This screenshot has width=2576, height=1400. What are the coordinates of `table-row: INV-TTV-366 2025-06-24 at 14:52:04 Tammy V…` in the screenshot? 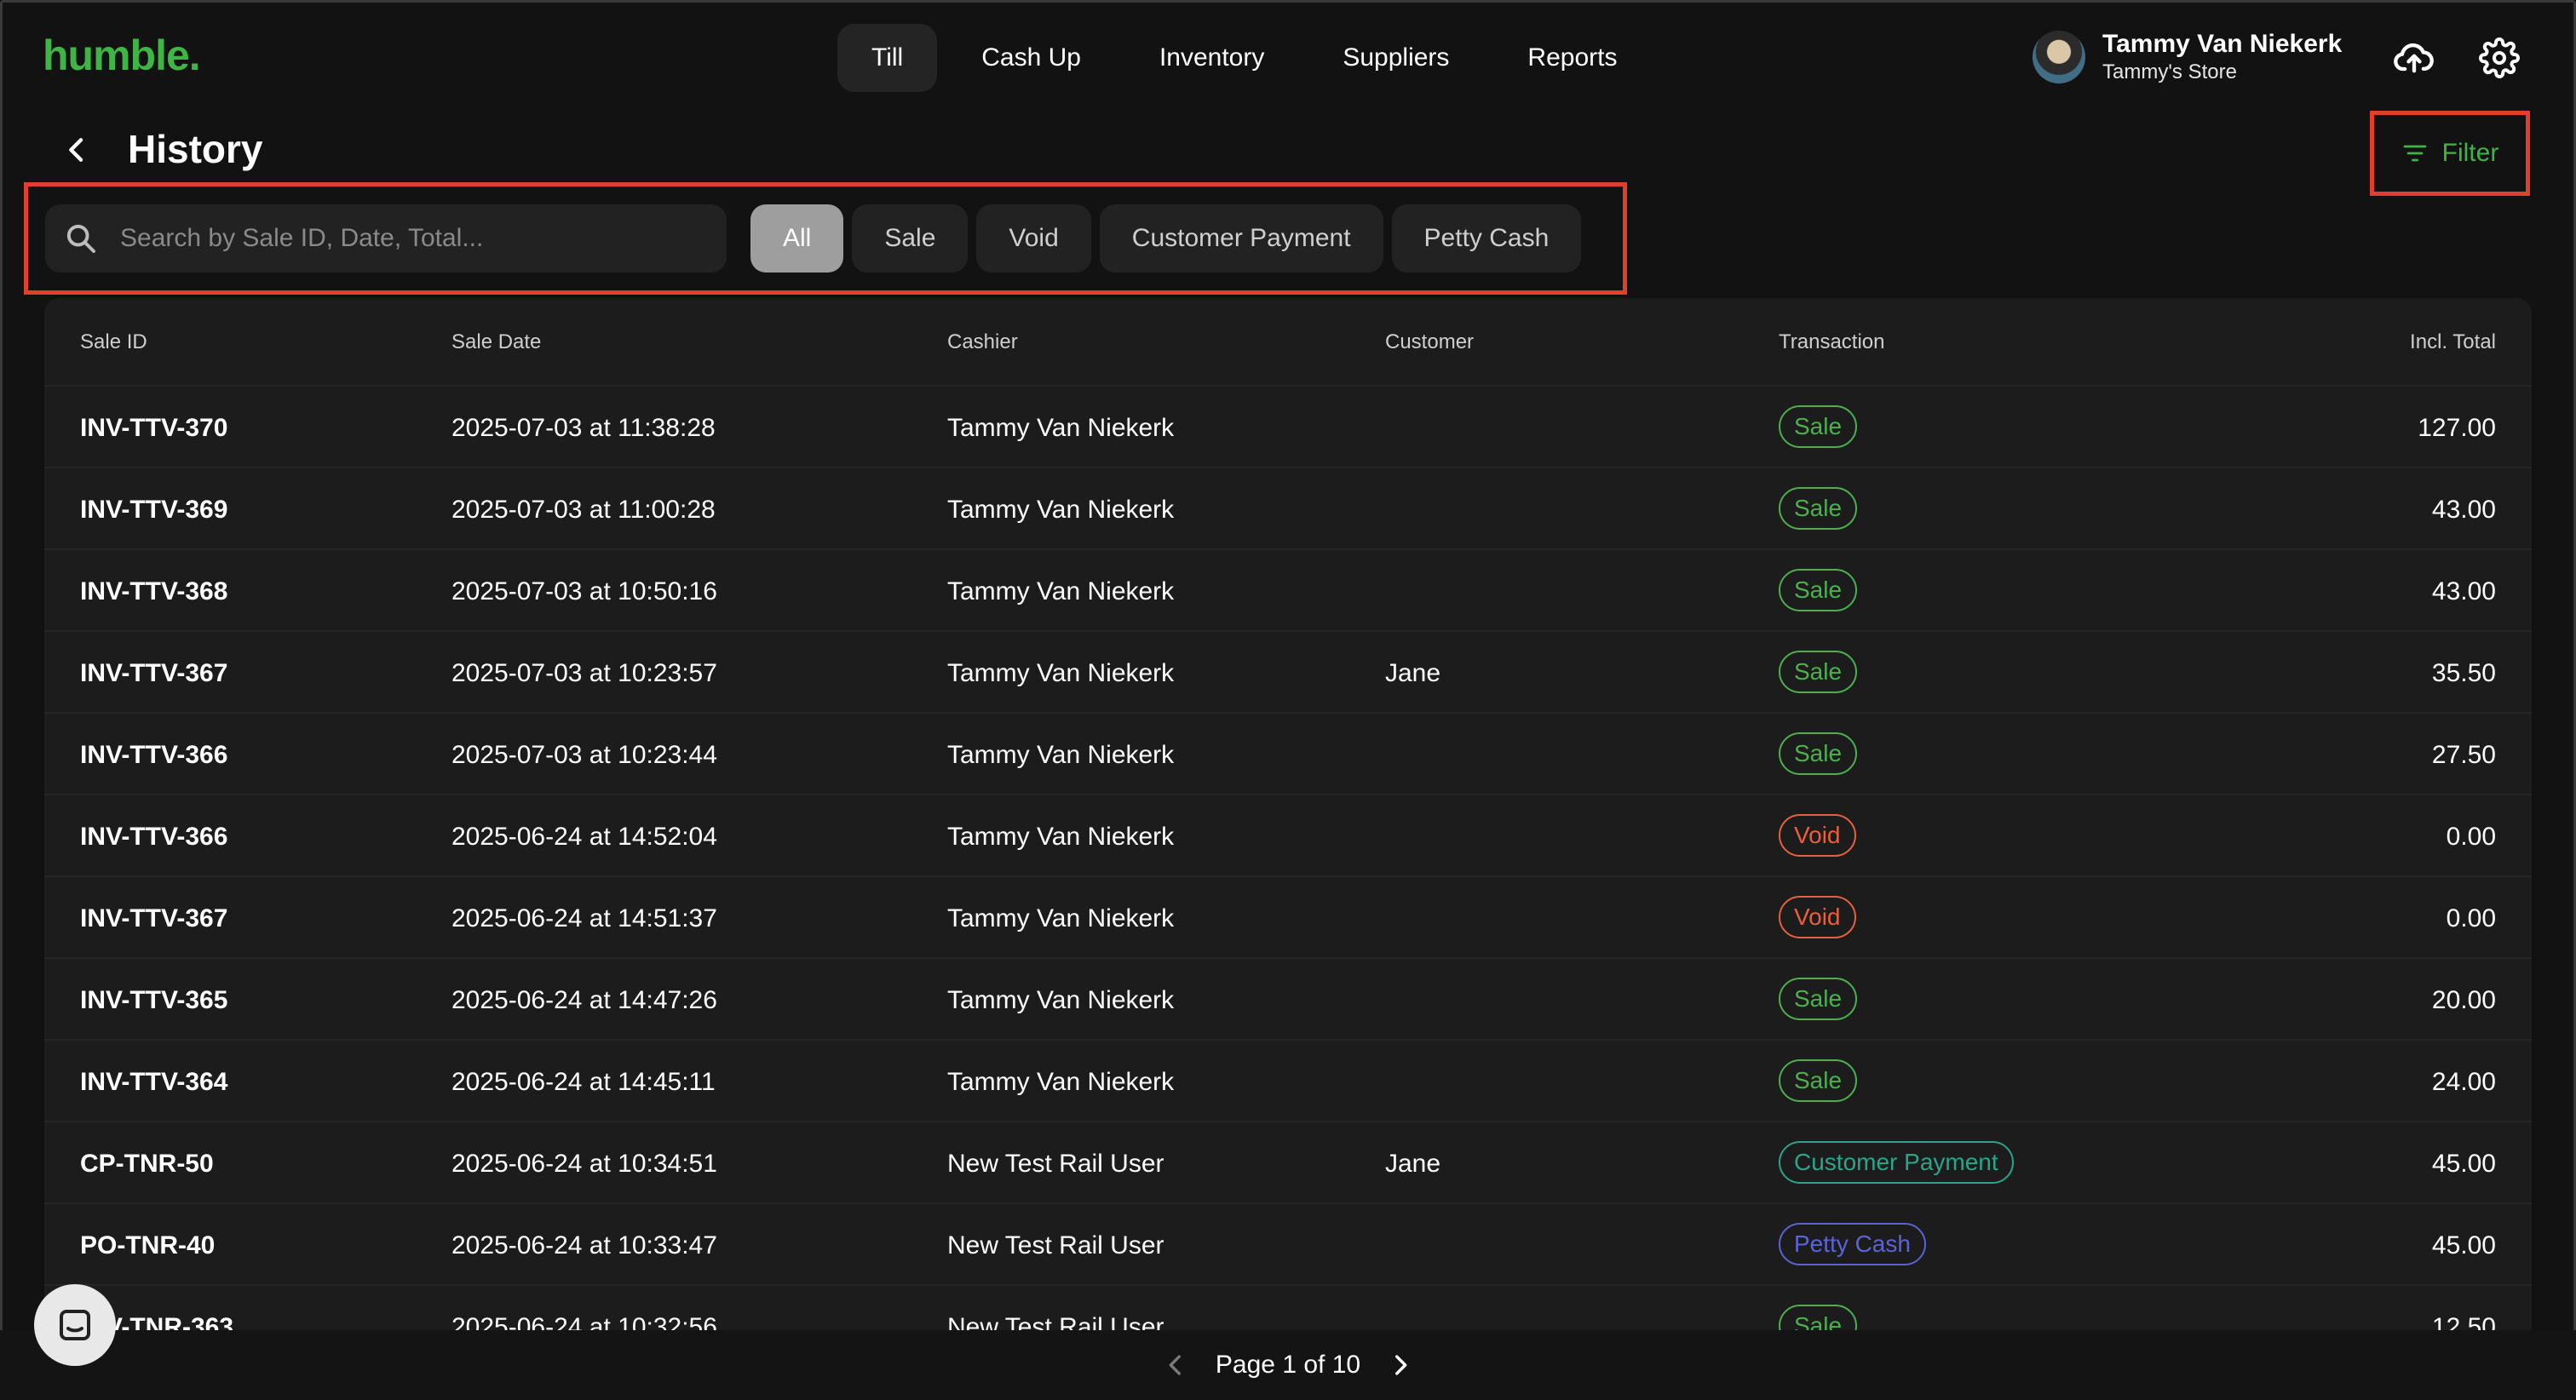 It's located at (1288, 836).